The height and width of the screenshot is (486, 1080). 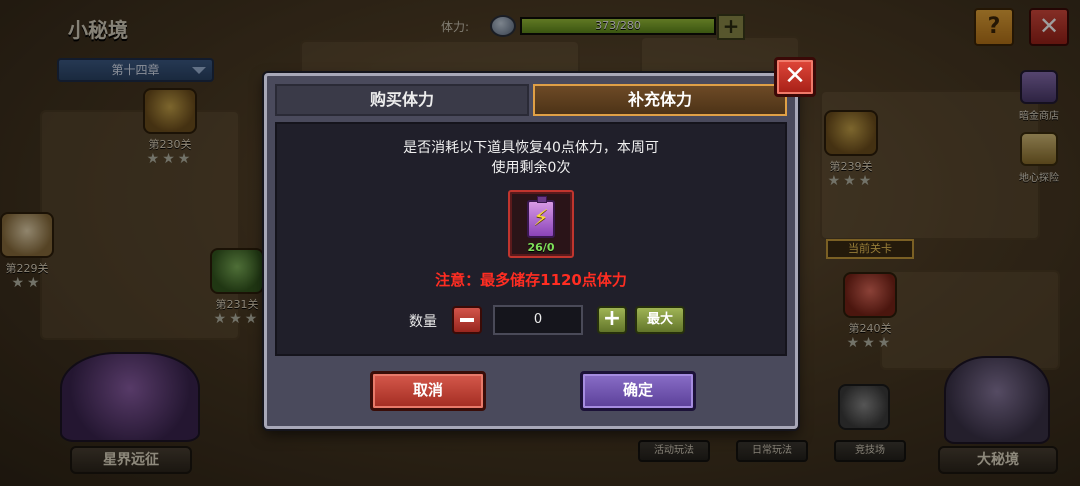 I want to click on close-icon: ✕, so click(x=795, y=76).